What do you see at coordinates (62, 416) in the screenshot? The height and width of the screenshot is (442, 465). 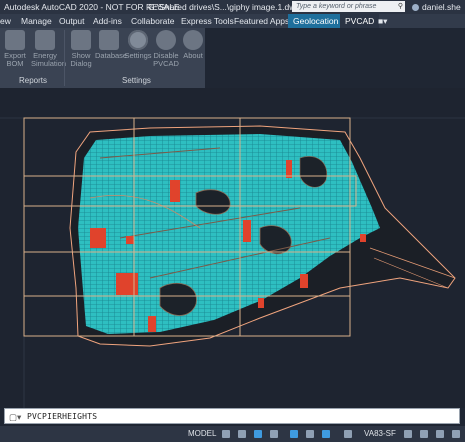 I see `command-text: PVCPIERHEIGHTS` at bounding box center [62, 416].